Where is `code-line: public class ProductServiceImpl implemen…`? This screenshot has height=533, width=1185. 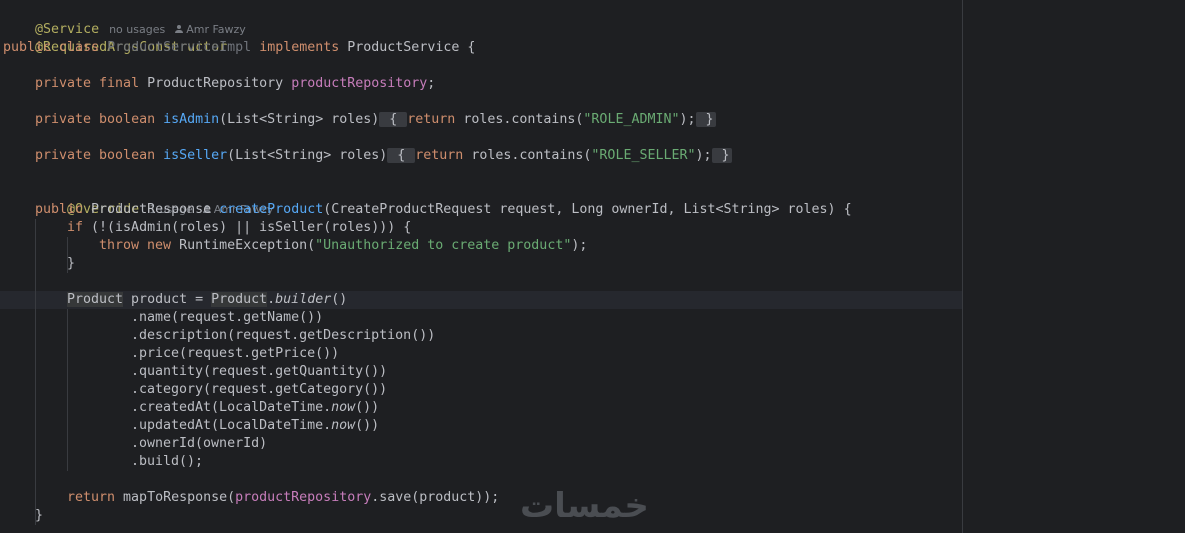 code-line: public class ProductServiceImpl implemen… is located at coordinates (239, 48).